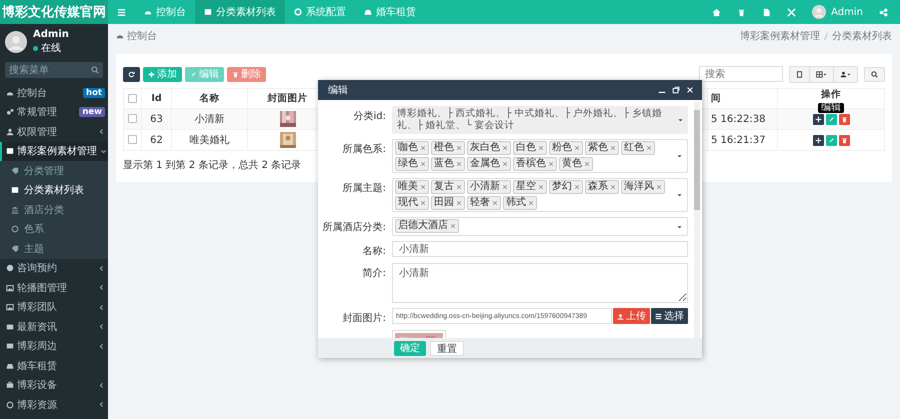 Image resolution: width=900 pixels, height=419 pixels. I want to click on tag-chip: 海洋风, so click(643, 187).